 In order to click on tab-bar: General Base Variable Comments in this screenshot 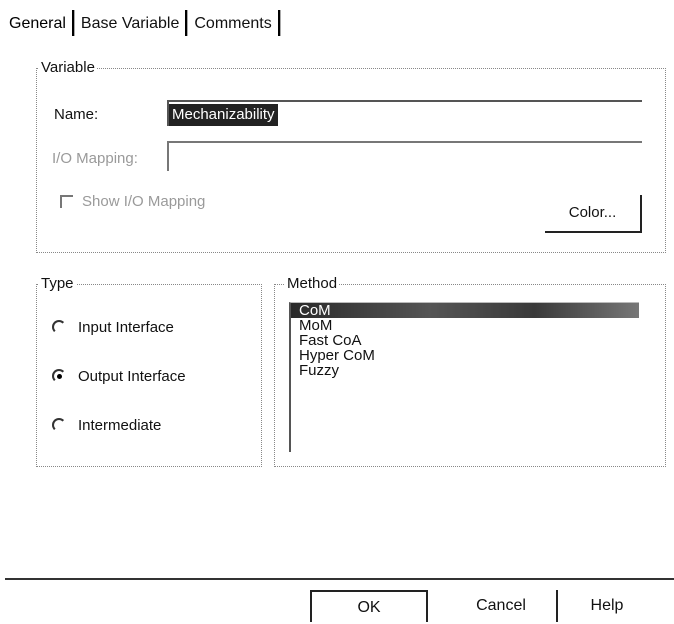, I will do `click(144, 23)`.